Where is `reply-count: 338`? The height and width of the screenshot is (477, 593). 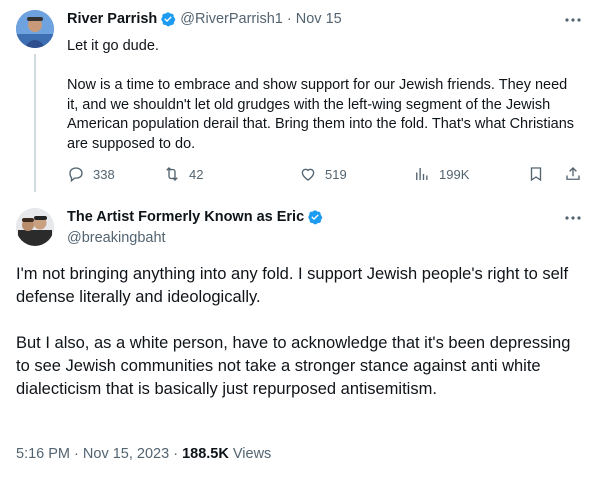 reply-count: 338 is located at coordinates (104, 174).